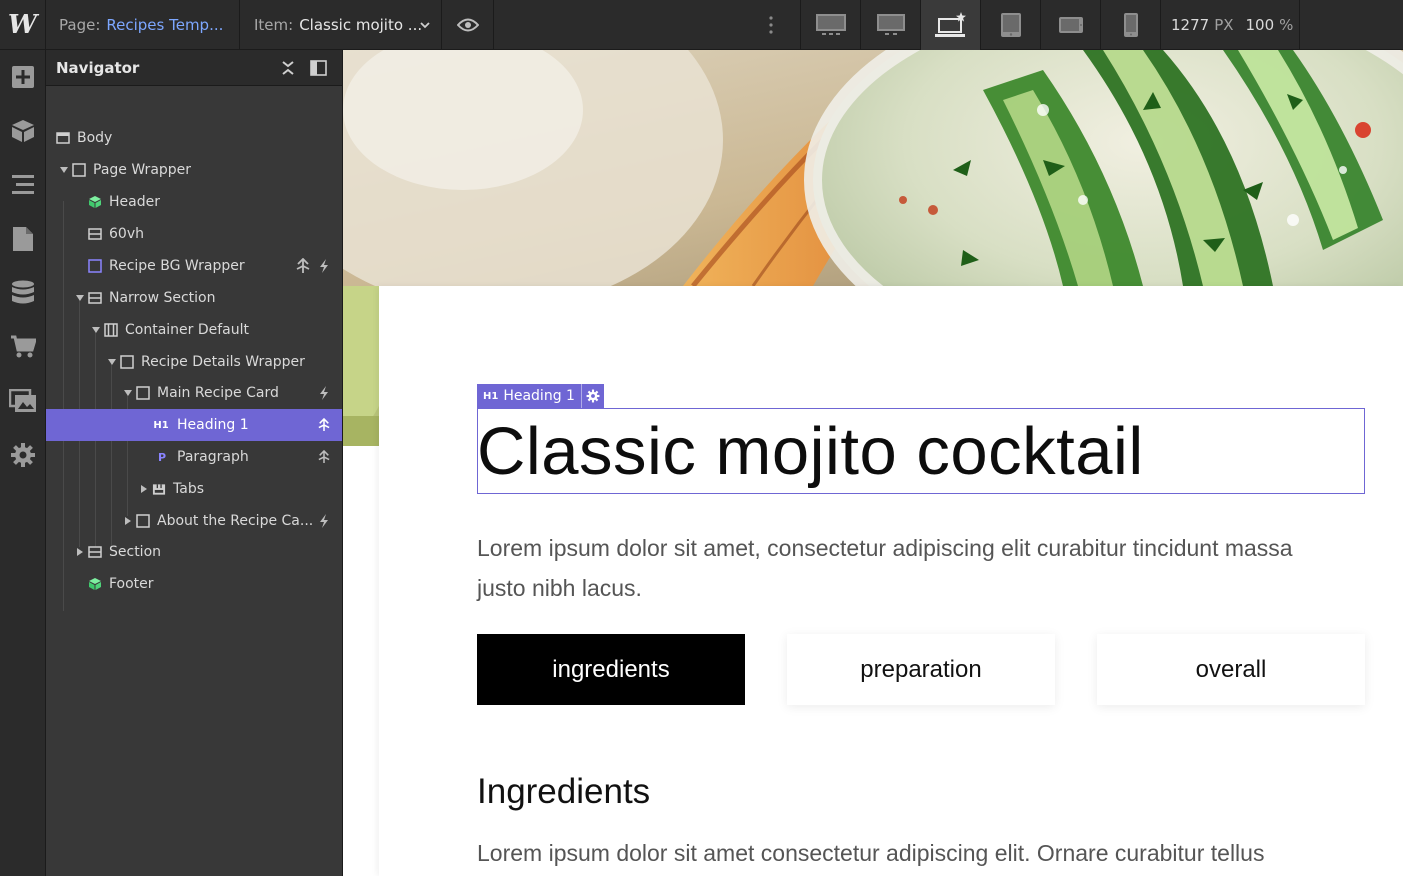 The image size is (1403, 876). What do you see at coordinates (194, 489) in the screenshot?
I see `tree-node-tabs: Tabs` at bounding box center [194, 489].